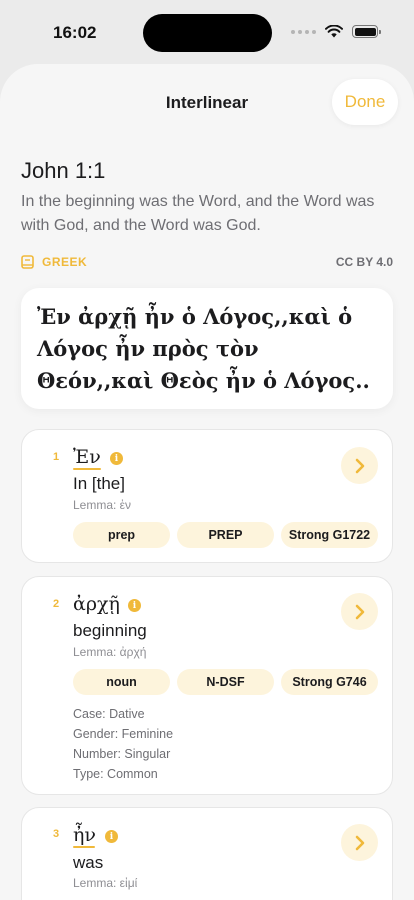  Describe the element at coordinates (110, 630) in the screenshot. I see `word-gloss: beginning` at that location.